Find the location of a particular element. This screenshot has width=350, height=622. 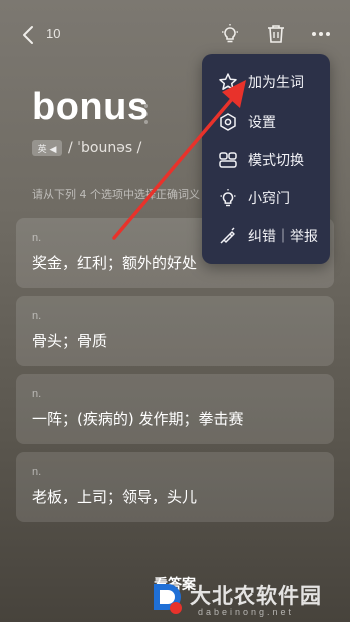

report-icon is located at coordinates (227, 235).